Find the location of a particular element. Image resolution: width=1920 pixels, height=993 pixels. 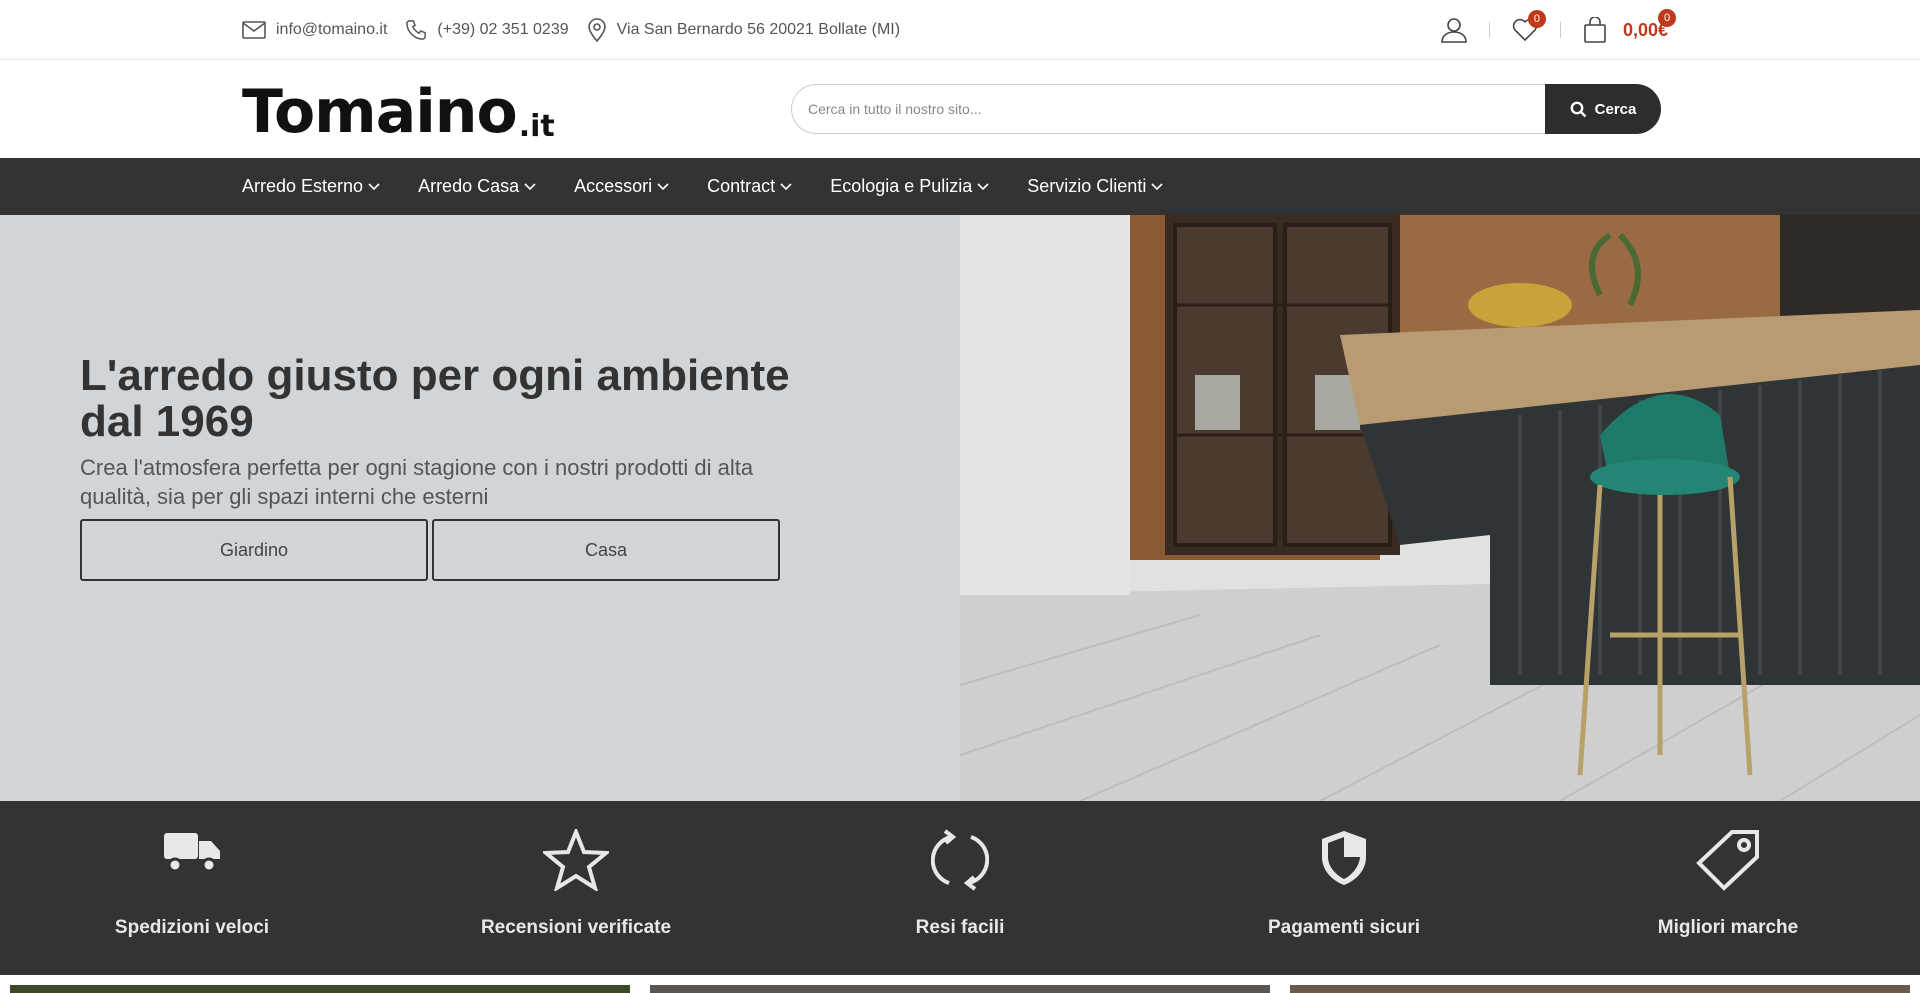

feature-label: Migliori marche is located at coordinates (1728, 927).